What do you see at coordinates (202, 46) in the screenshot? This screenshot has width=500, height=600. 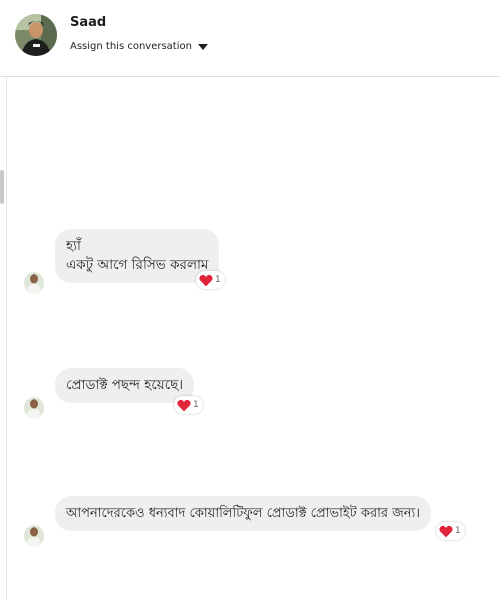 I see `caret-down-icon` at bounding box center [202, 46].